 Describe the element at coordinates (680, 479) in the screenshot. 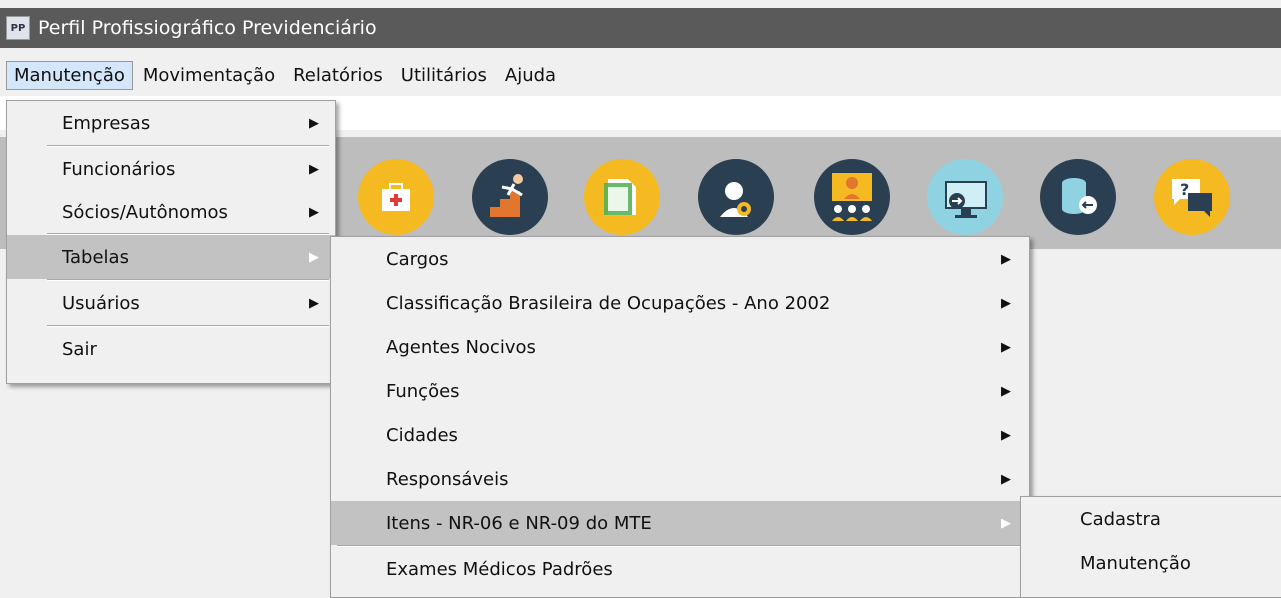

I see `menu-item-responsaveis: Responsáveis ▶` at that location.